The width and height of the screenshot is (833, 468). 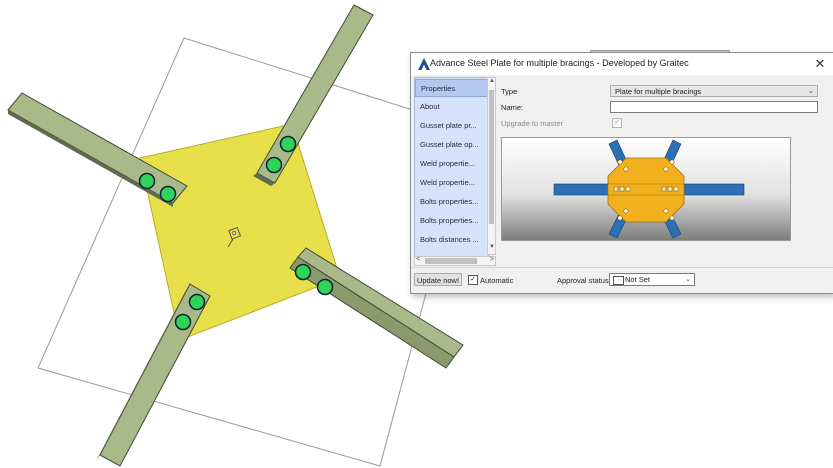 What do you see at coordinates (492, 83) in the screenshot?
I see `scroll-up-icon: ▲` at bounding box center [492, 83].